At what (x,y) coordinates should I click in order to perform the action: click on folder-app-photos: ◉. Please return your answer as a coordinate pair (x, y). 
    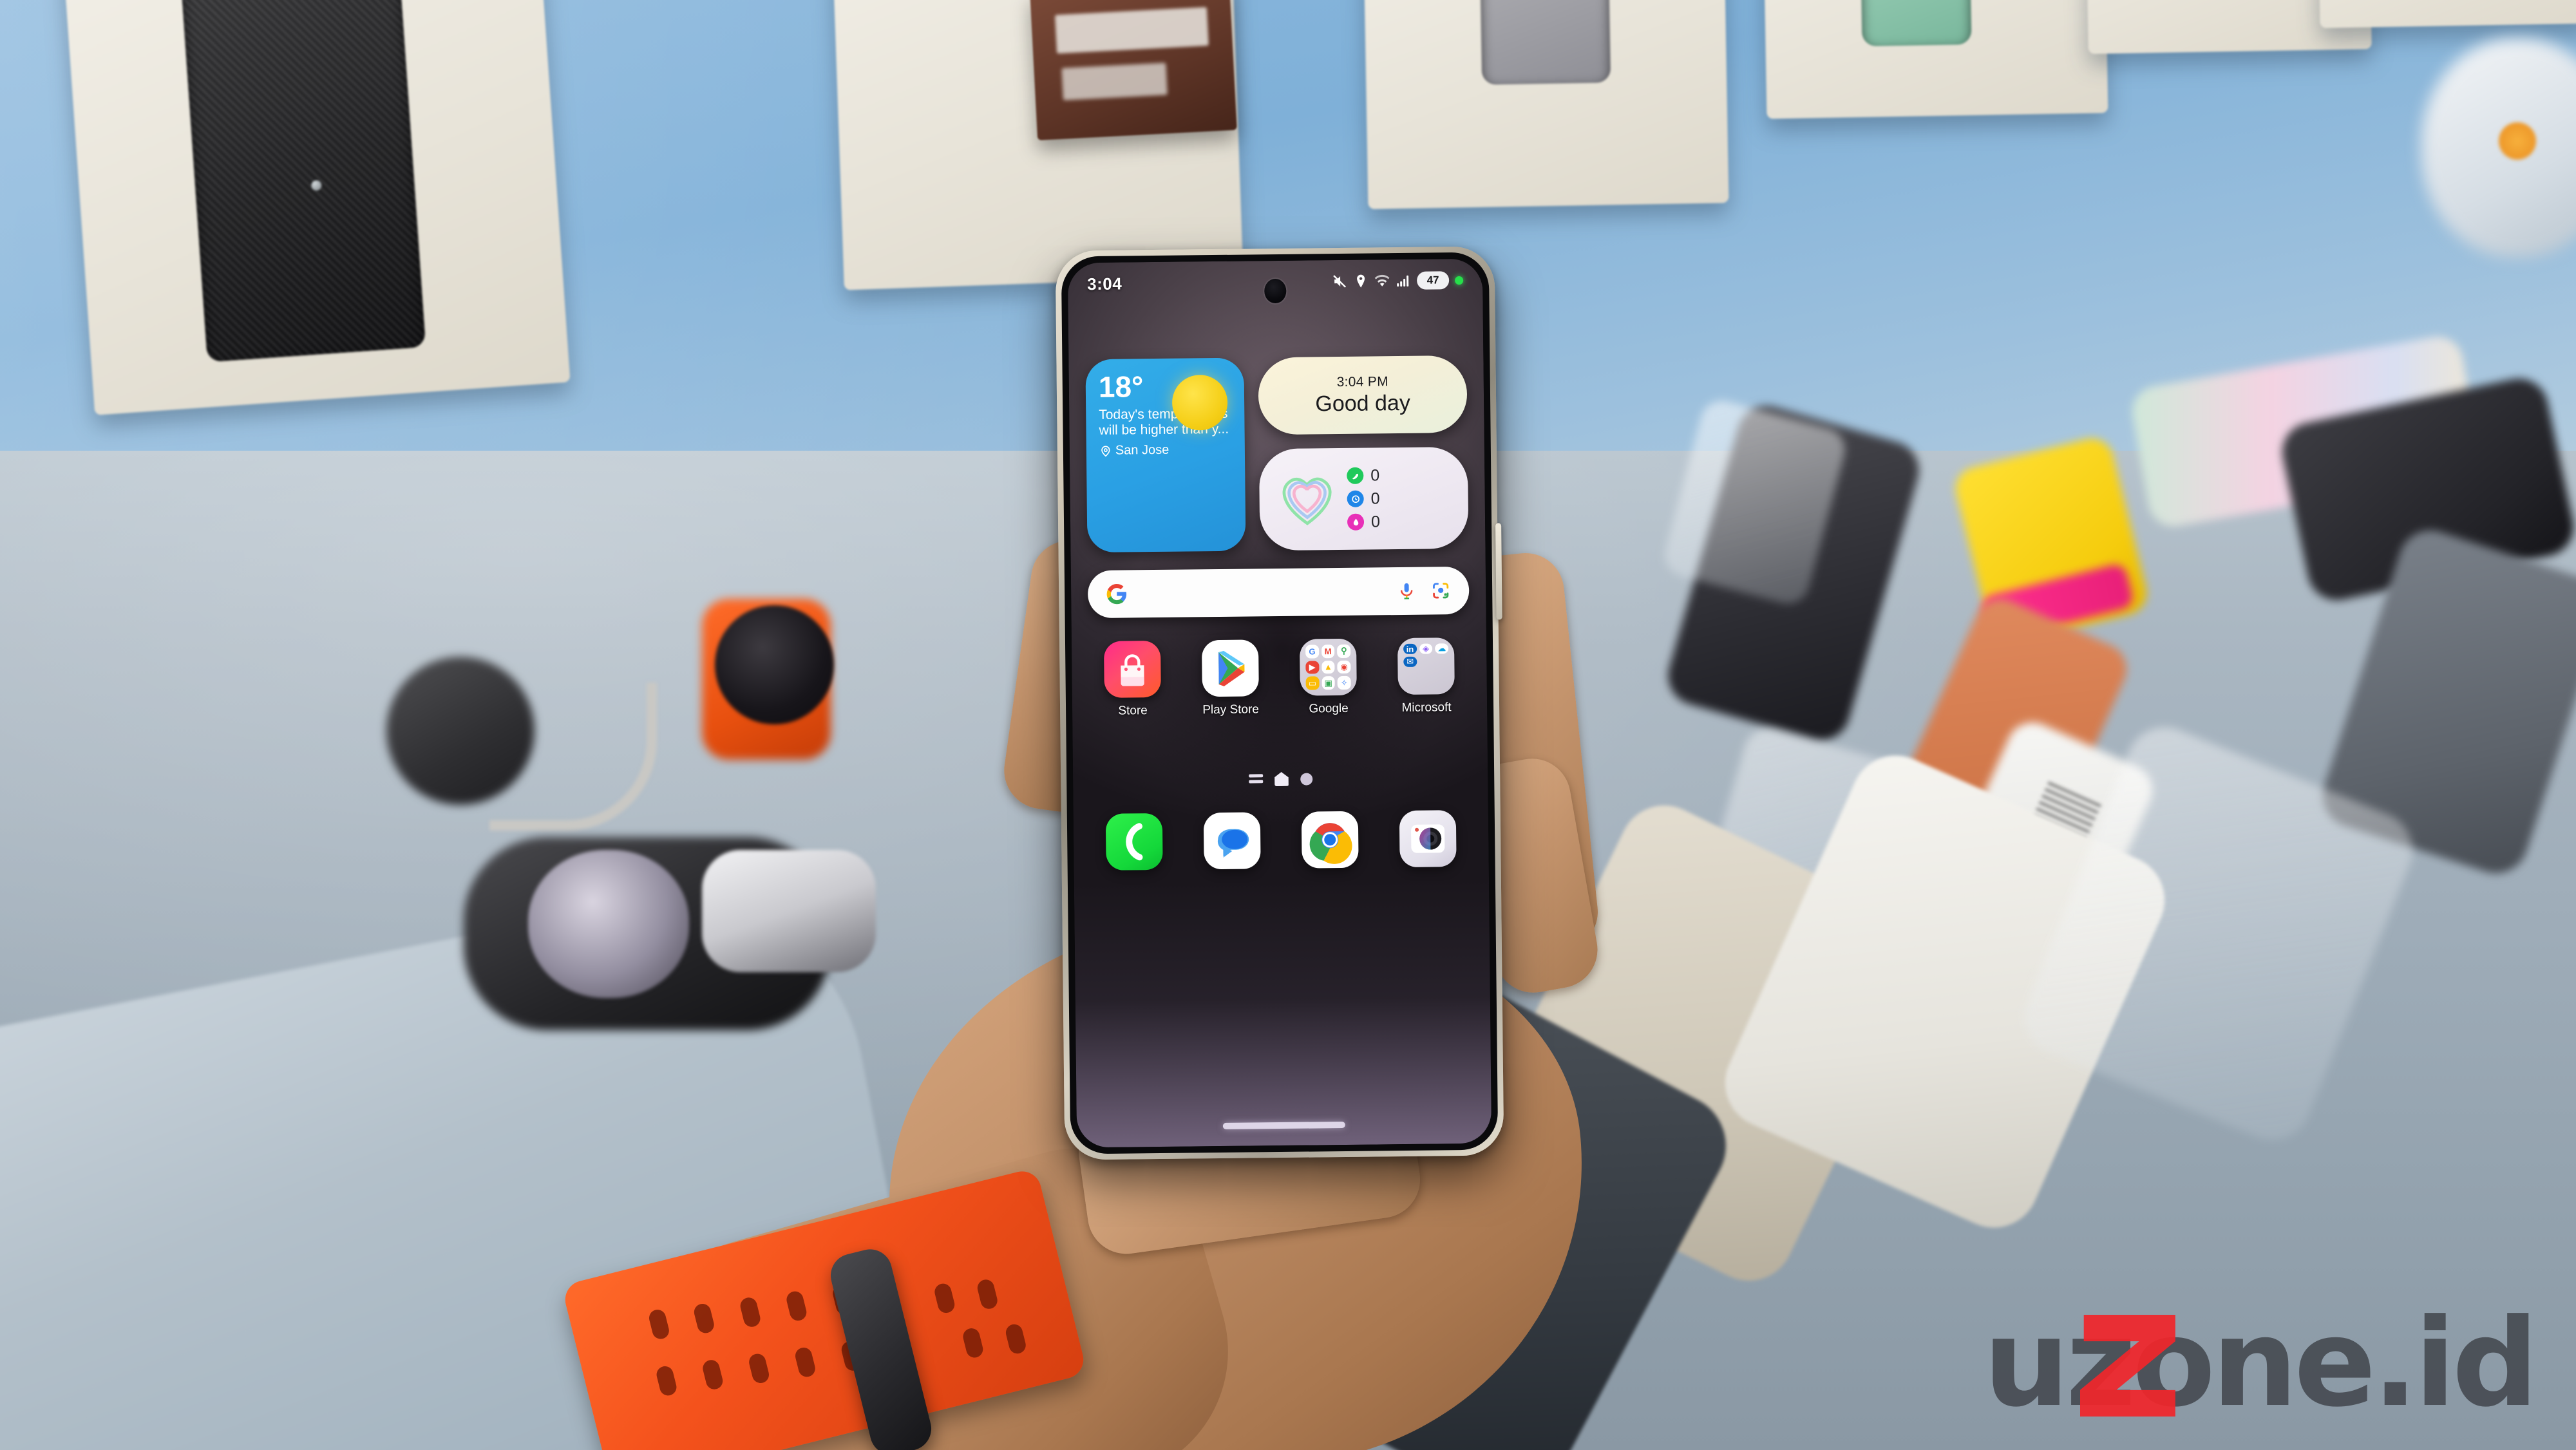
    Looking at the image, I should click on (1344, 667).